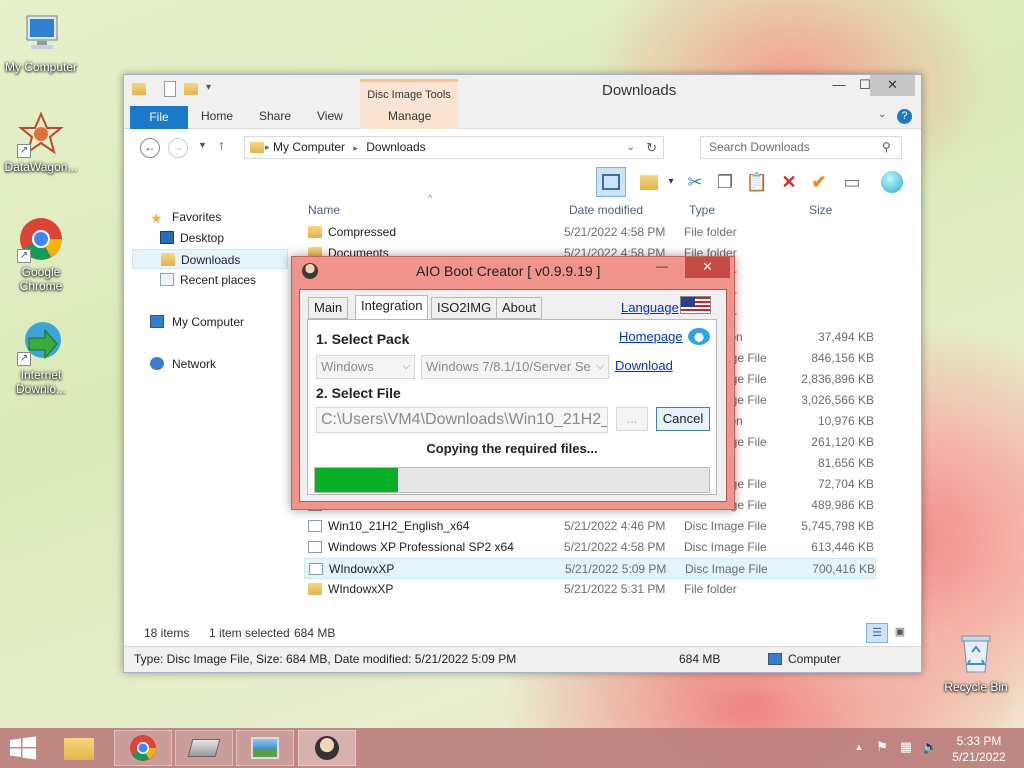 The height and width of the screenshot is (768, 1024). I want to click on shell-icon, so click(892, 182).